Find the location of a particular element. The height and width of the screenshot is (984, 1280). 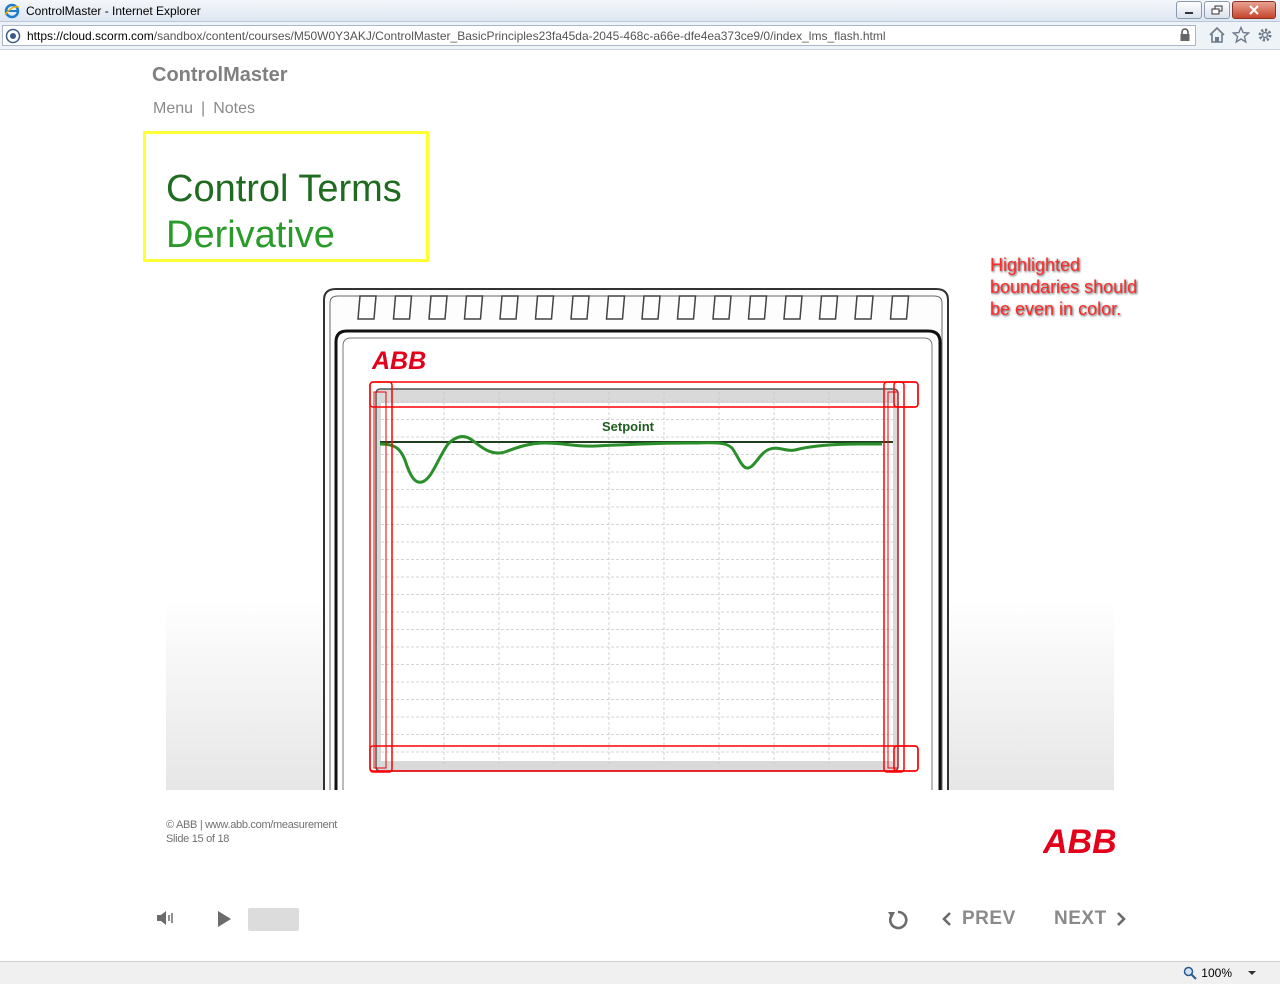

slide-counter: Slide 15 of 18 is located at coordinates (198, 839).